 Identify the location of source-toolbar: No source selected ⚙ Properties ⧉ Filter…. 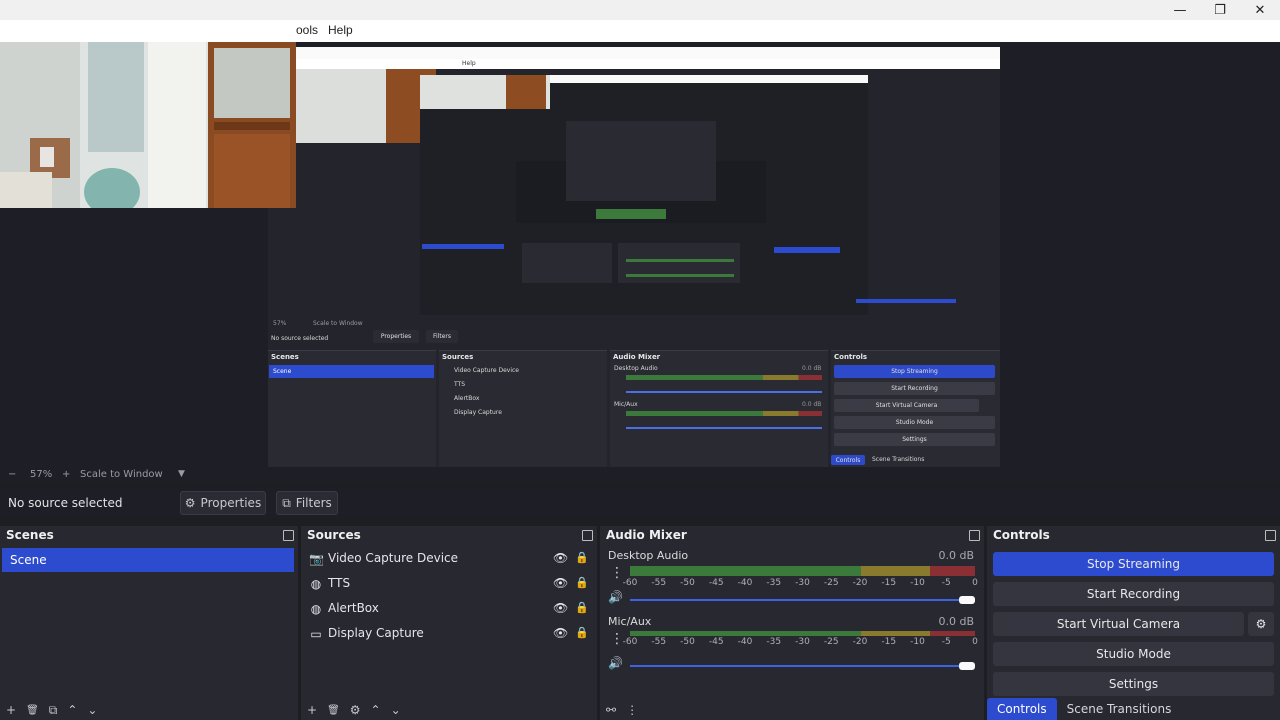
(640, 503).